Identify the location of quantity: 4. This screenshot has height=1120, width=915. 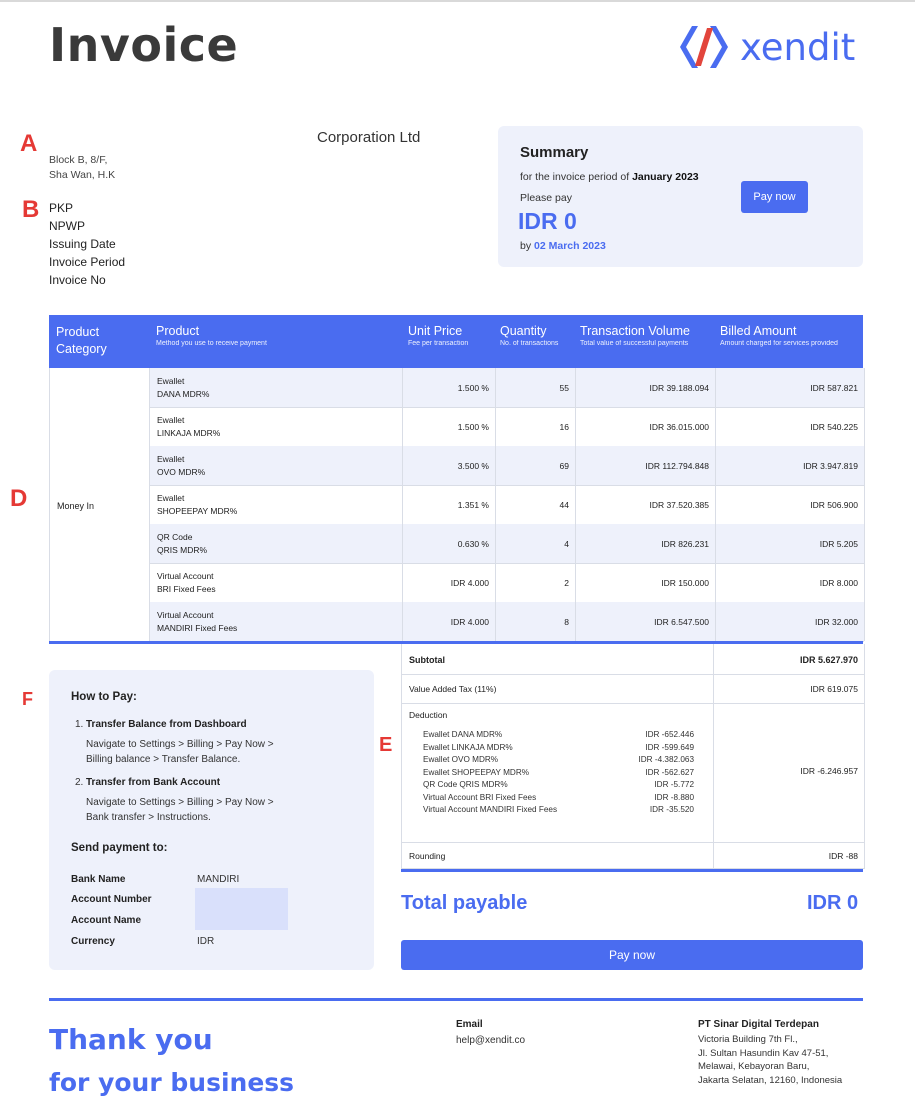
(566, 543).